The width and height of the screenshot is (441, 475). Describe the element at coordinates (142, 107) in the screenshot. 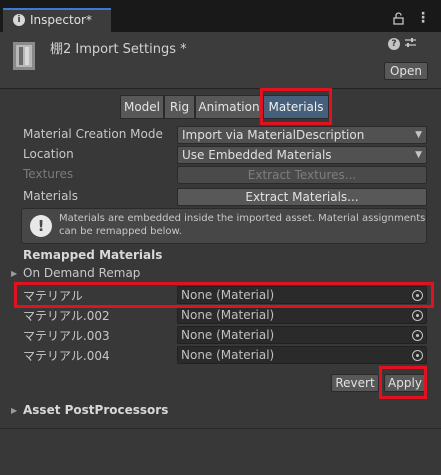

I see `tab-model: Model` at that location.